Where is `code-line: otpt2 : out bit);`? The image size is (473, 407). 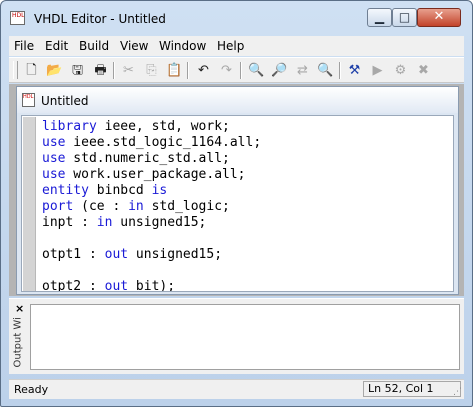 code-line: otpt2 : out bit); is located at coordinates (151, 285).